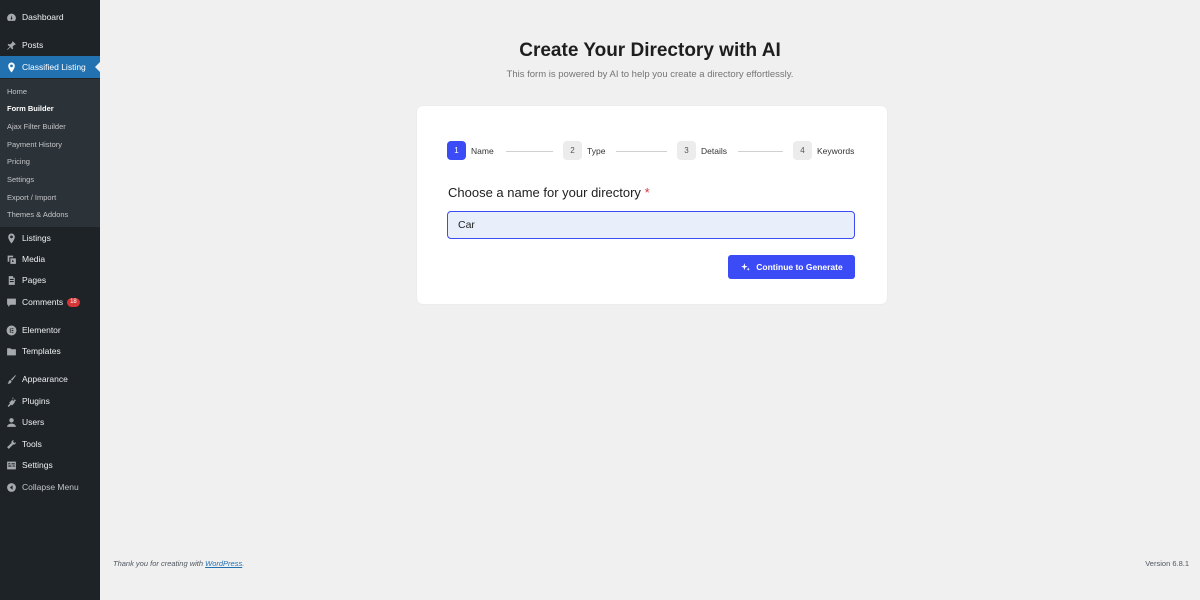 The image size is (1200, 600). I want to click on menu-dashboard: Dashboard, so click(50, 17).